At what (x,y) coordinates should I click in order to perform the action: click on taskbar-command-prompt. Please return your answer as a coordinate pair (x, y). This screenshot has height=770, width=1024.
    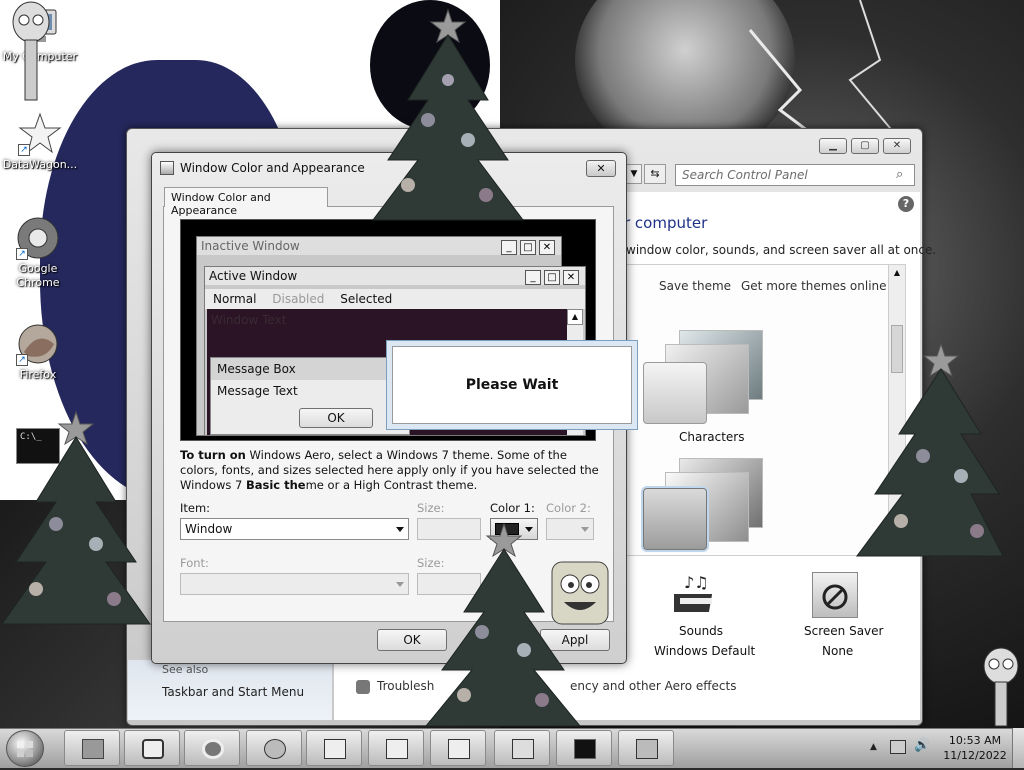
    Looking at the image, I should click on (584, 748).